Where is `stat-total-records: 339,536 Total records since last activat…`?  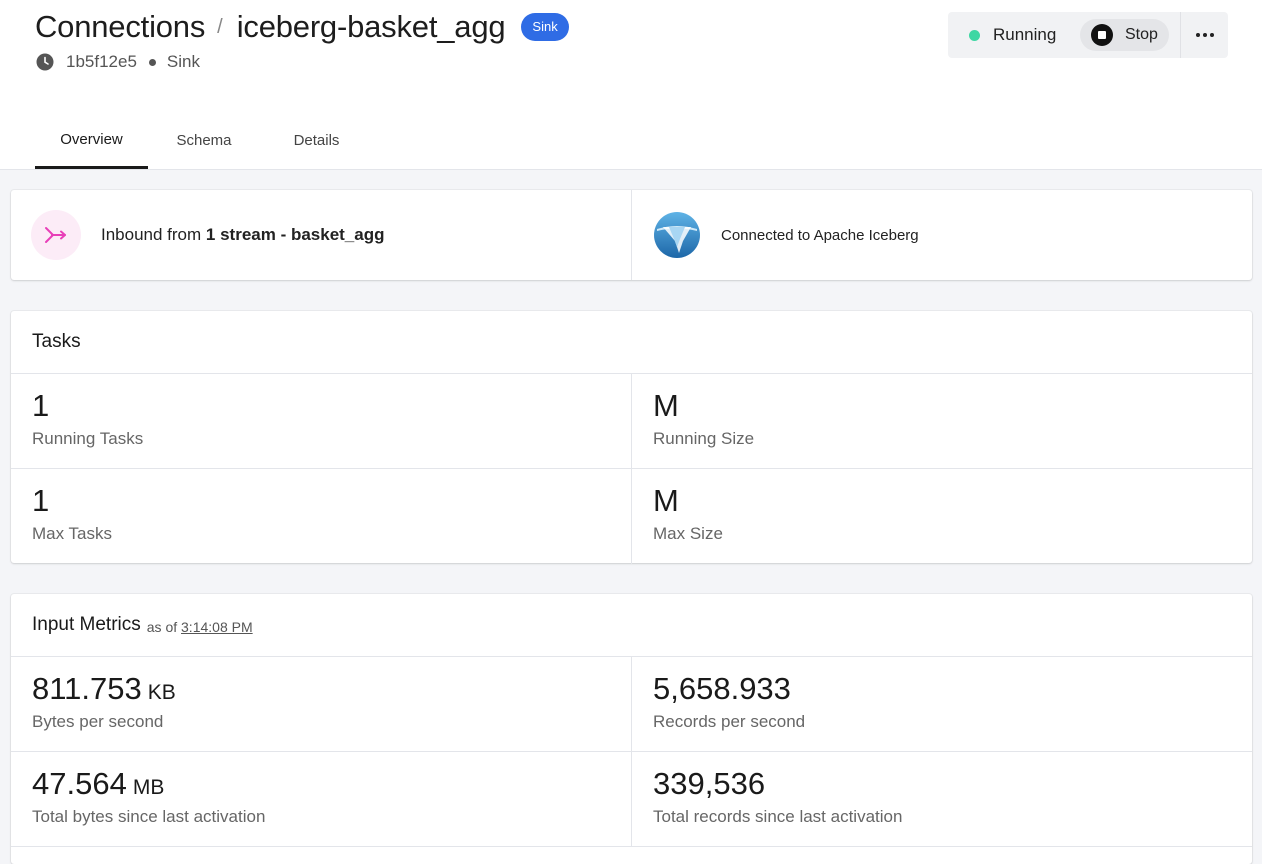
stat-total-records: 339,536 Total records since last activat… is located at coordinates (941, 799).